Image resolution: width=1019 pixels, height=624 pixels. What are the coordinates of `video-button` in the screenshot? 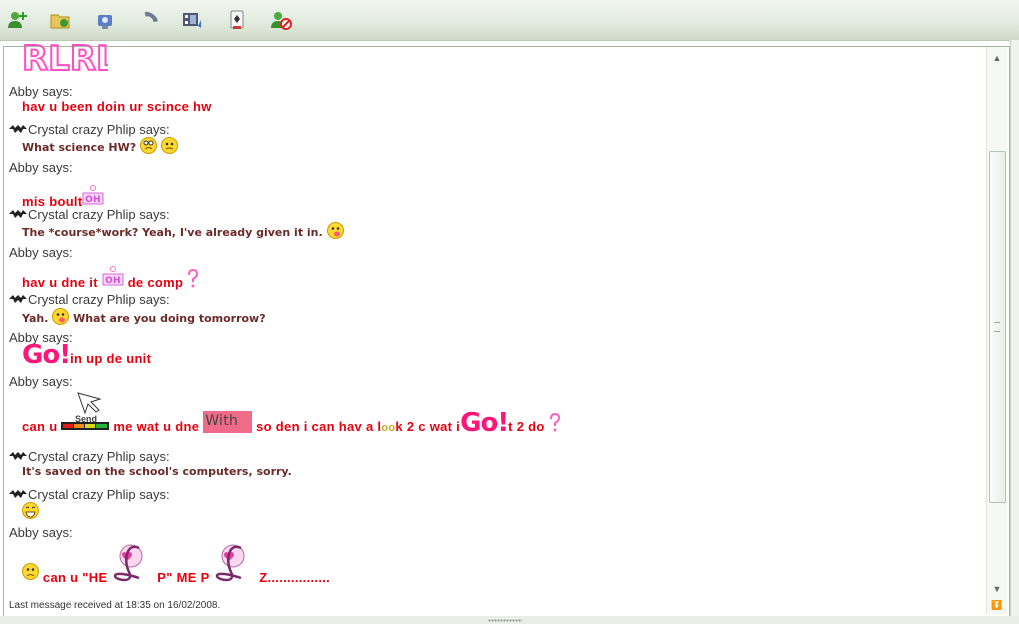 It's located at (192, 20).